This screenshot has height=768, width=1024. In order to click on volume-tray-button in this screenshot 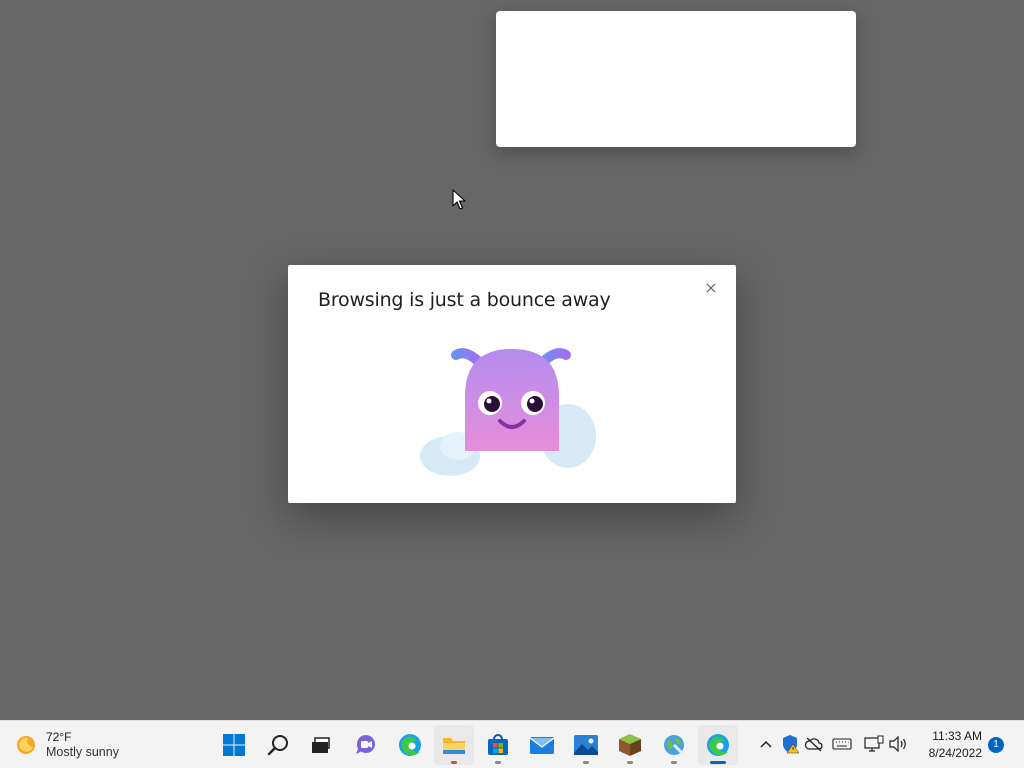, I will do `click(898, 744)`.